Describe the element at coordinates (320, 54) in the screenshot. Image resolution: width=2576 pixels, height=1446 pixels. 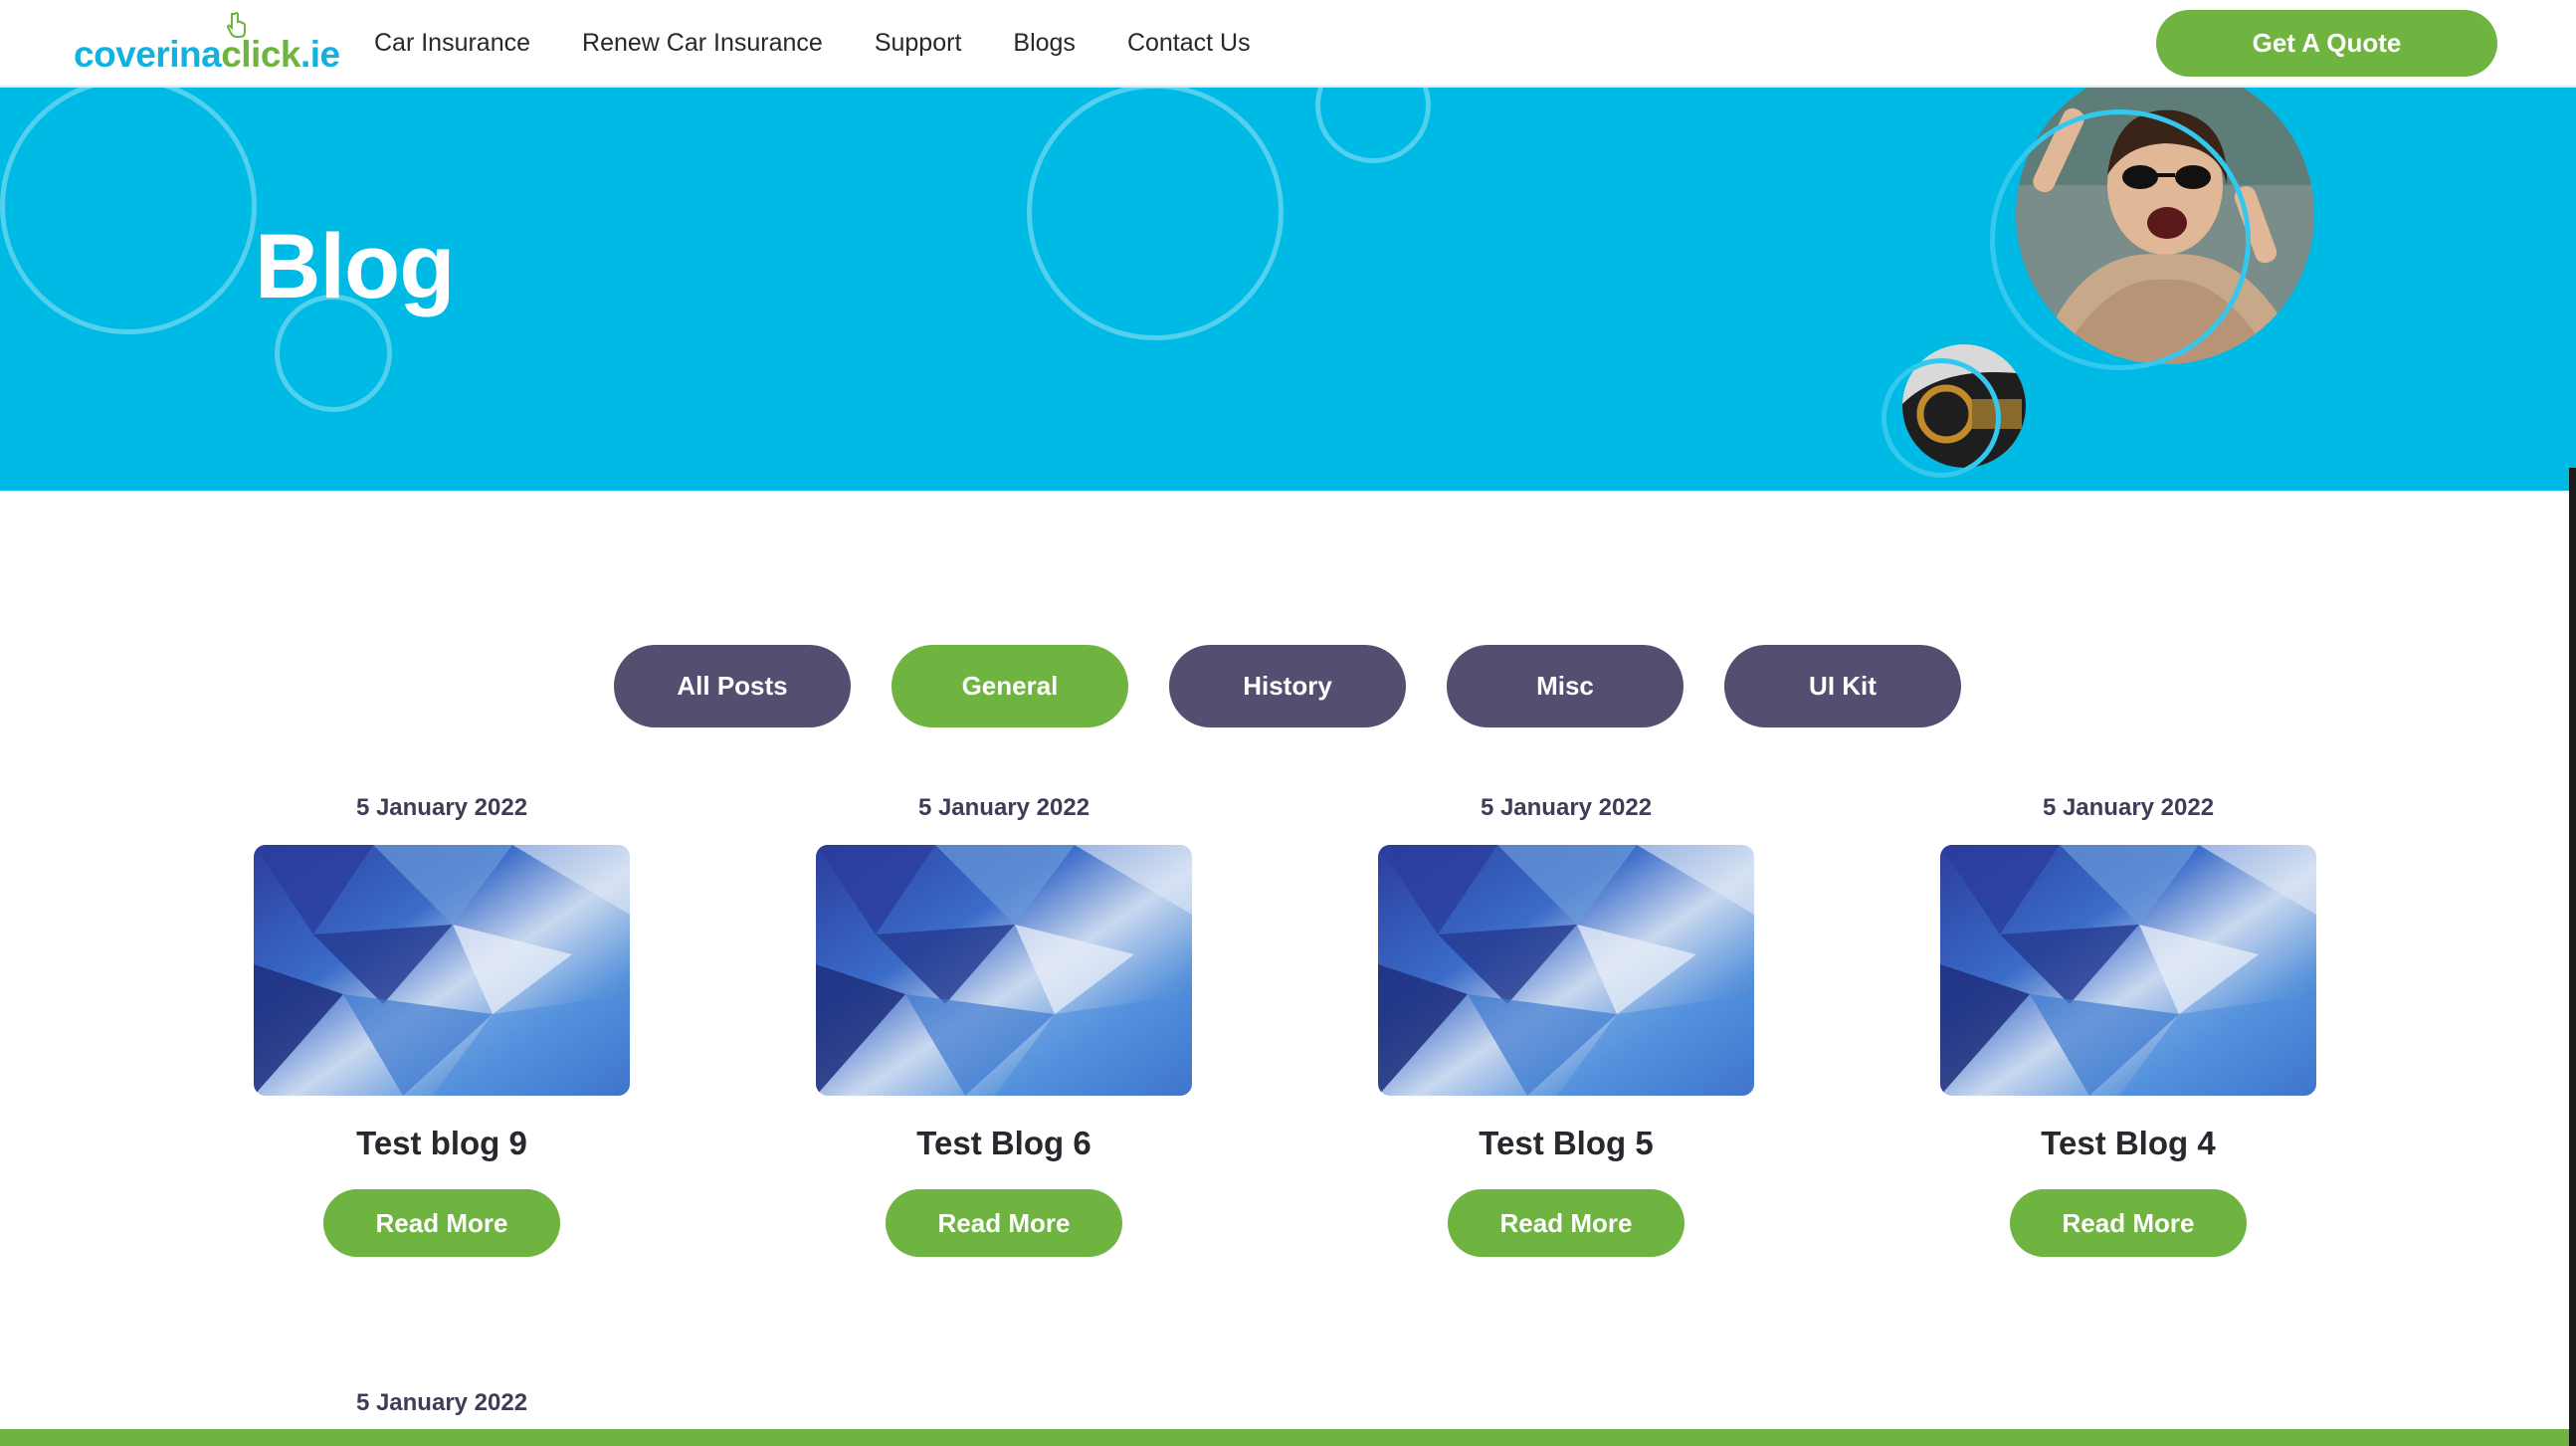
I see `logo-text-domain: .ie` at that location.